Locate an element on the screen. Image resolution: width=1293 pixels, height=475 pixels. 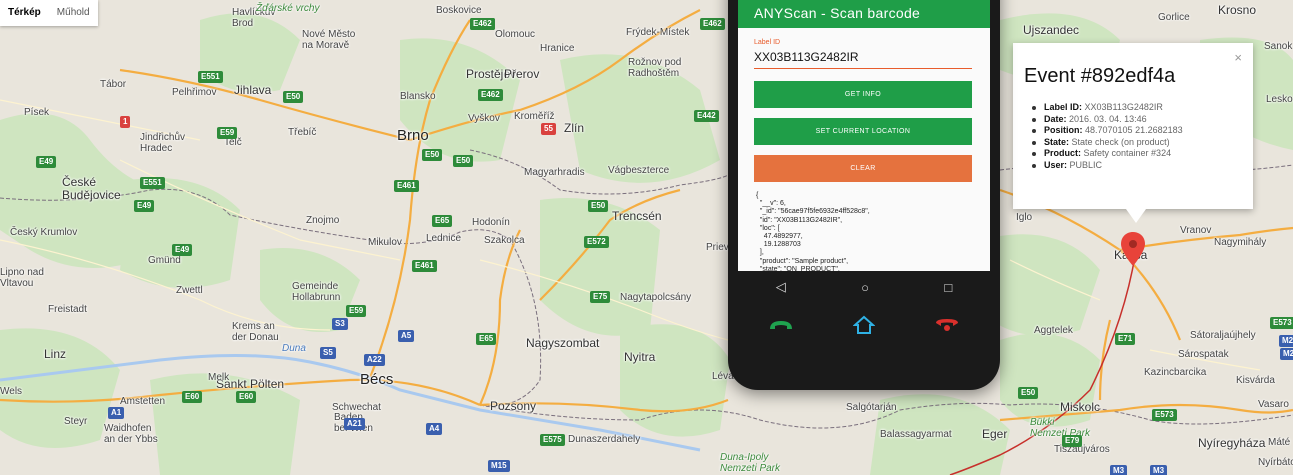
map-place-label: Gemeinde Hollabrunn is located at coordinates (316, 292).